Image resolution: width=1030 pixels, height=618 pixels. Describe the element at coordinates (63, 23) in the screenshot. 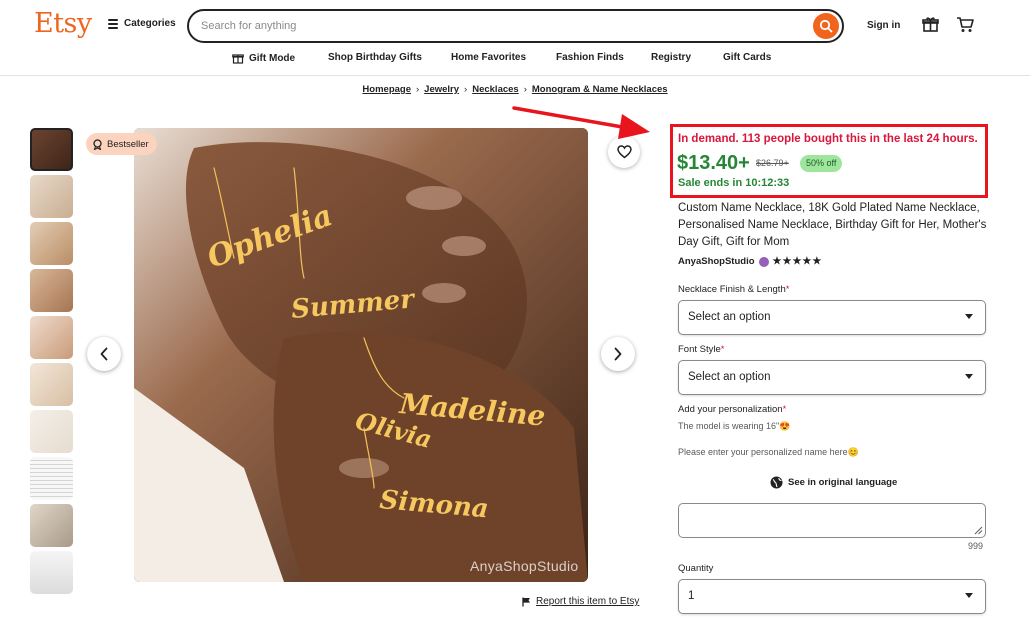

I see `etsy-logo: Etsy` at that location.